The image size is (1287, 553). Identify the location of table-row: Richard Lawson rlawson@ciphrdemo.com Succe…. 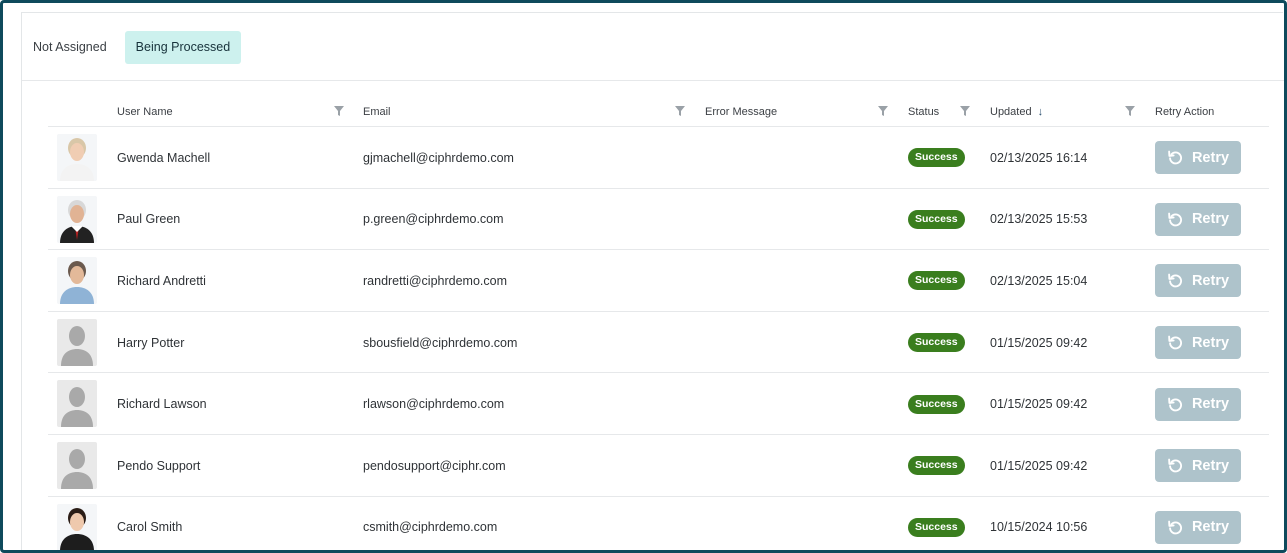
(658, 404).